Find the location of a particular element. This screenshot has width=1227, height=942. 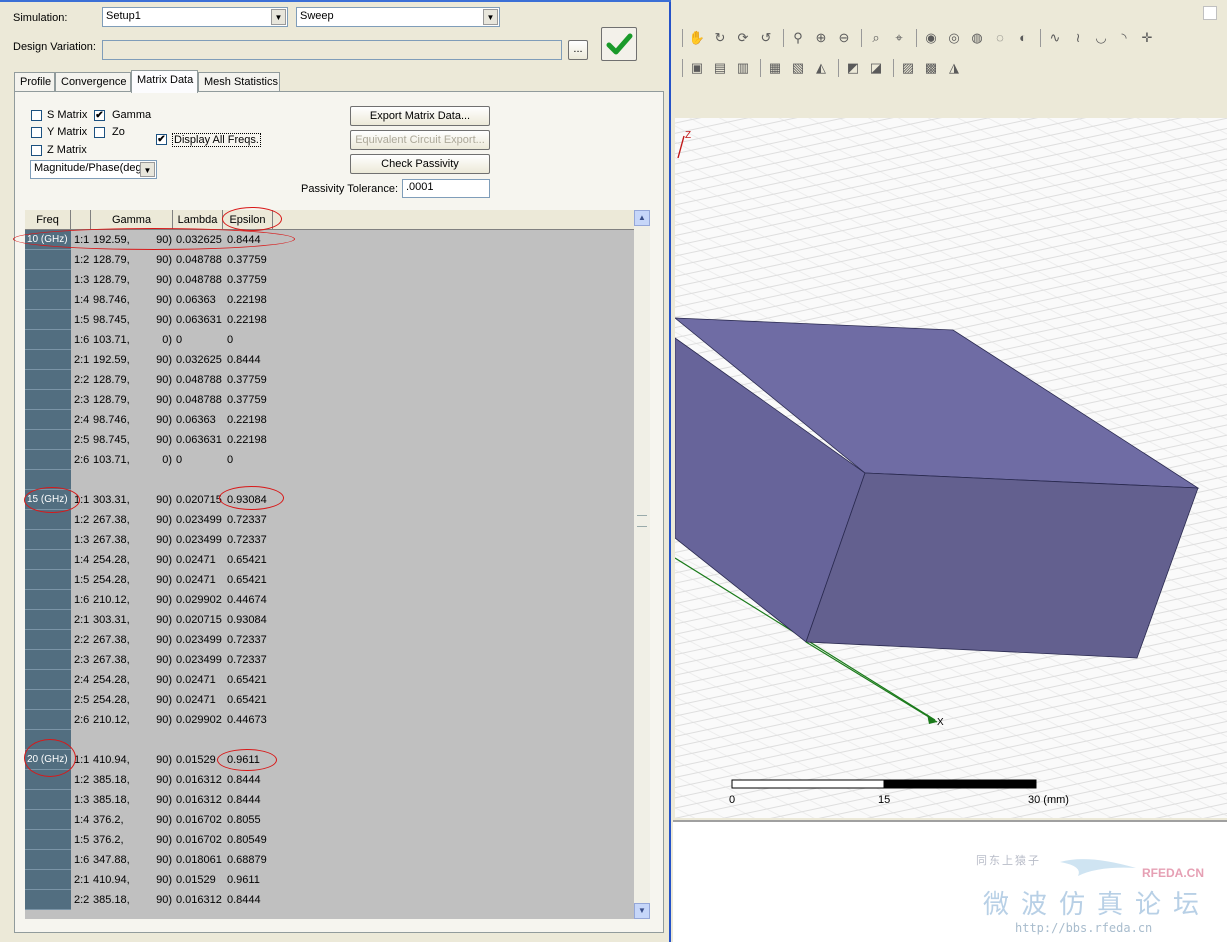

table-row: 2:2 267.38, 90) 0.023499 0.72337 is located at coordinates (329, 640).